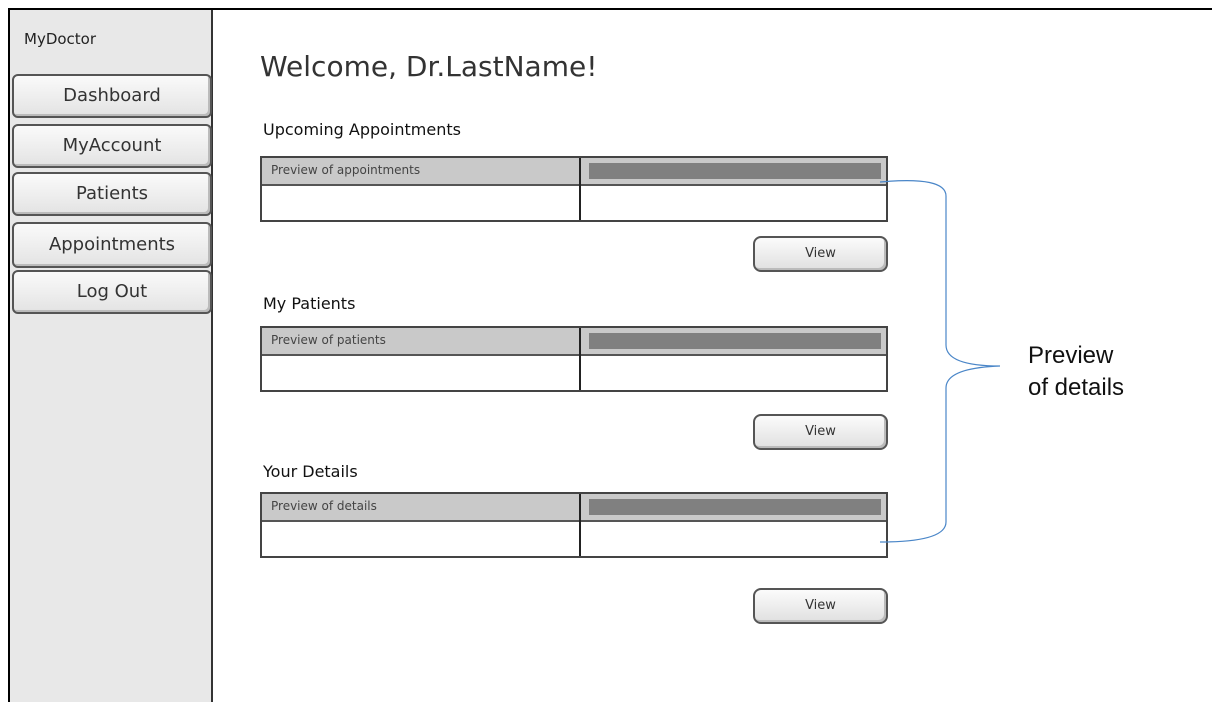 The width and height of the screenshot is (1212, 702). Describe the element at coordinates (574, 359) in the screenshot. I see `patients-preview-table: Preview of patients` at that location.